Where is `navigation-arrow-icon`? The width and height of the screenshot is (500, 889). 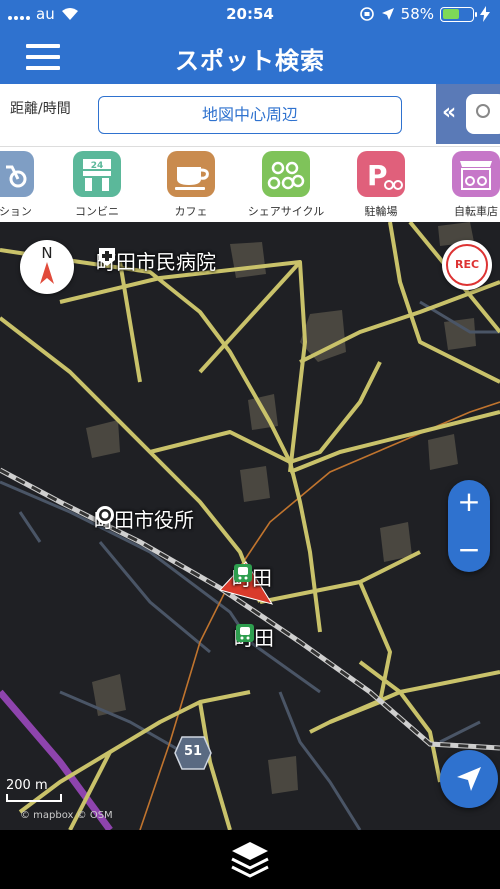 navigation-arrow-icon is located at coordinates (469, 779).